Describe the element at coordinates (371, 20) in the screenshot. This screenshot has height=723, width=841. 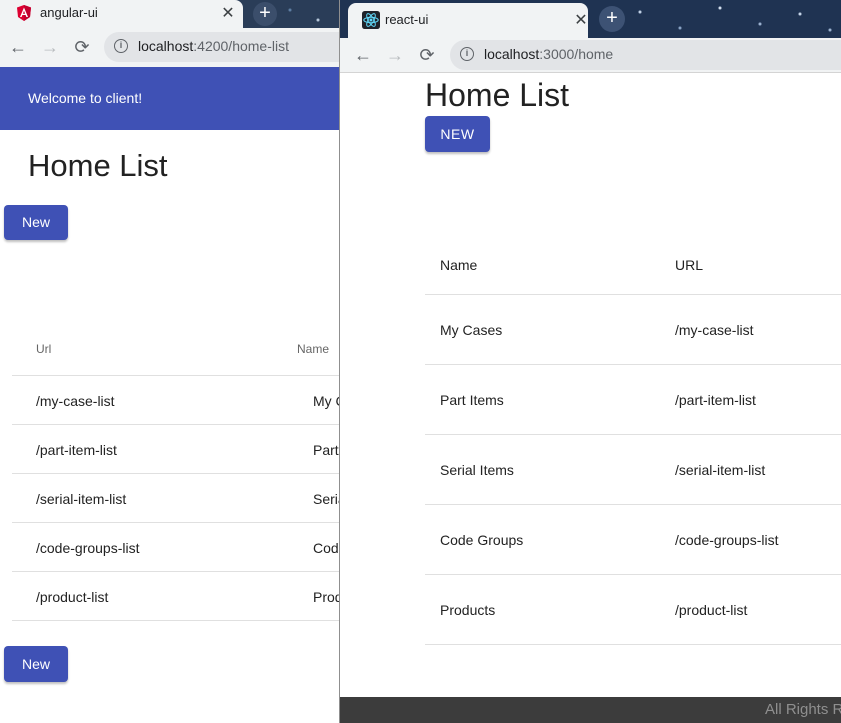
I see `react-logo-icon` at that location.